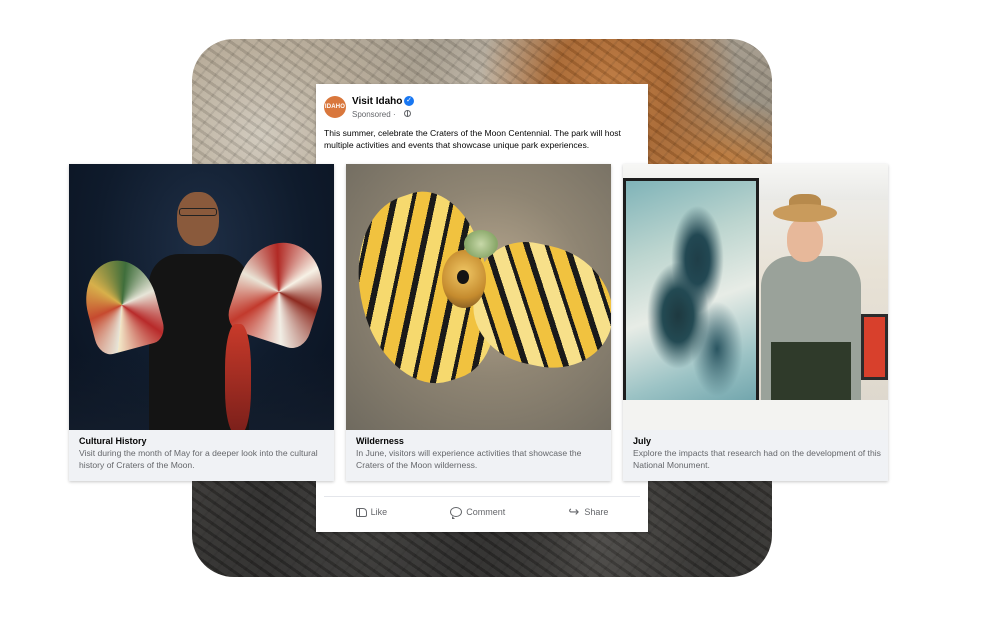 This screenshot has height=624, width=984. Describe the element at coordinates (361, 512) in the screenshot. I see `thumbs-up-icon` at that location.